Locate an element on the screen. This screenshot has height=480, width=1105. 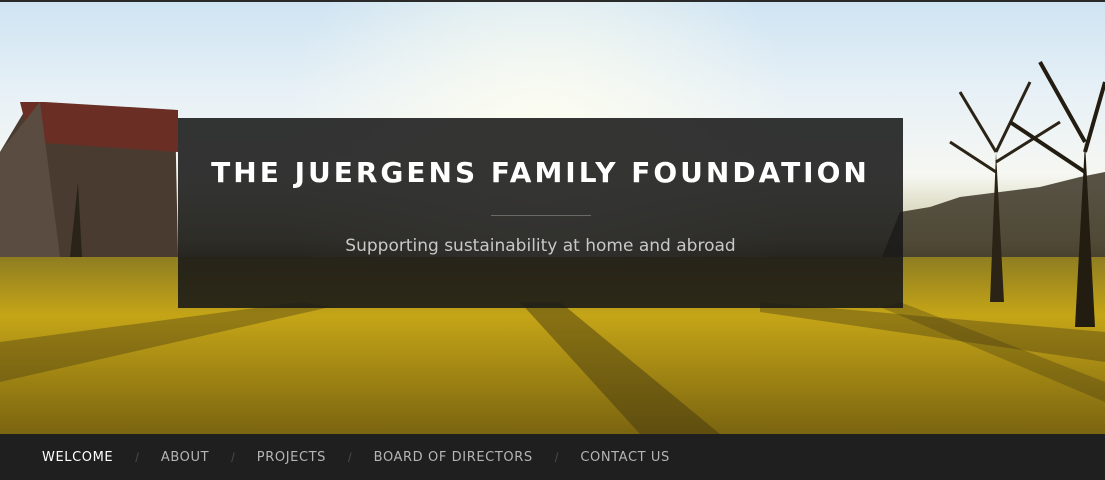
nav-item-contact-us: CONTACT US is located at coordinates (625, 457).